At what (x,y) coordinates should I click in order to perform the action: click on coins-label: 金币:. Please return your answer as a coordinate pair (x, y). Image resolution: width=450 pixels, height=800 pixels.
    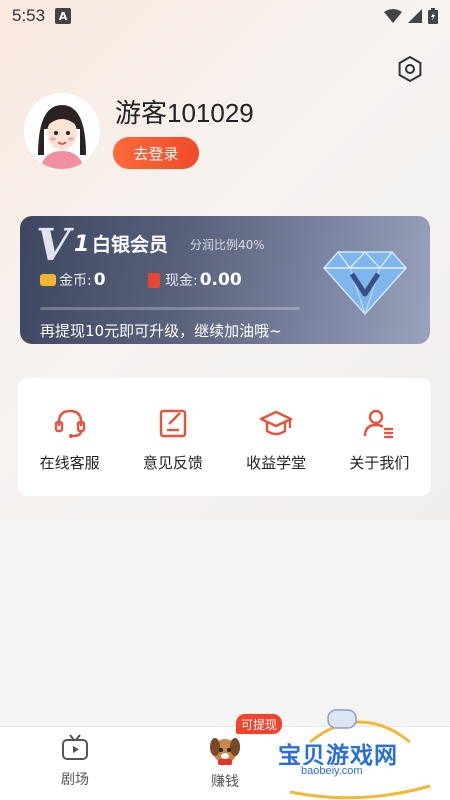
    Looking at the image, I should click on (75, 281).